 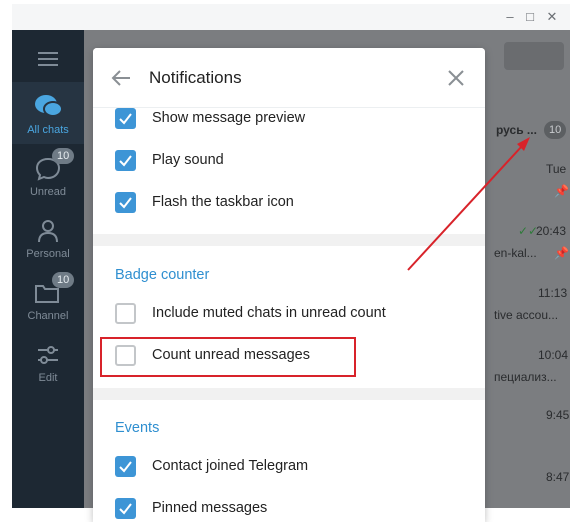 I want to click on setting-pinned-messages: Pinned messages, so click(x=289, y=505).